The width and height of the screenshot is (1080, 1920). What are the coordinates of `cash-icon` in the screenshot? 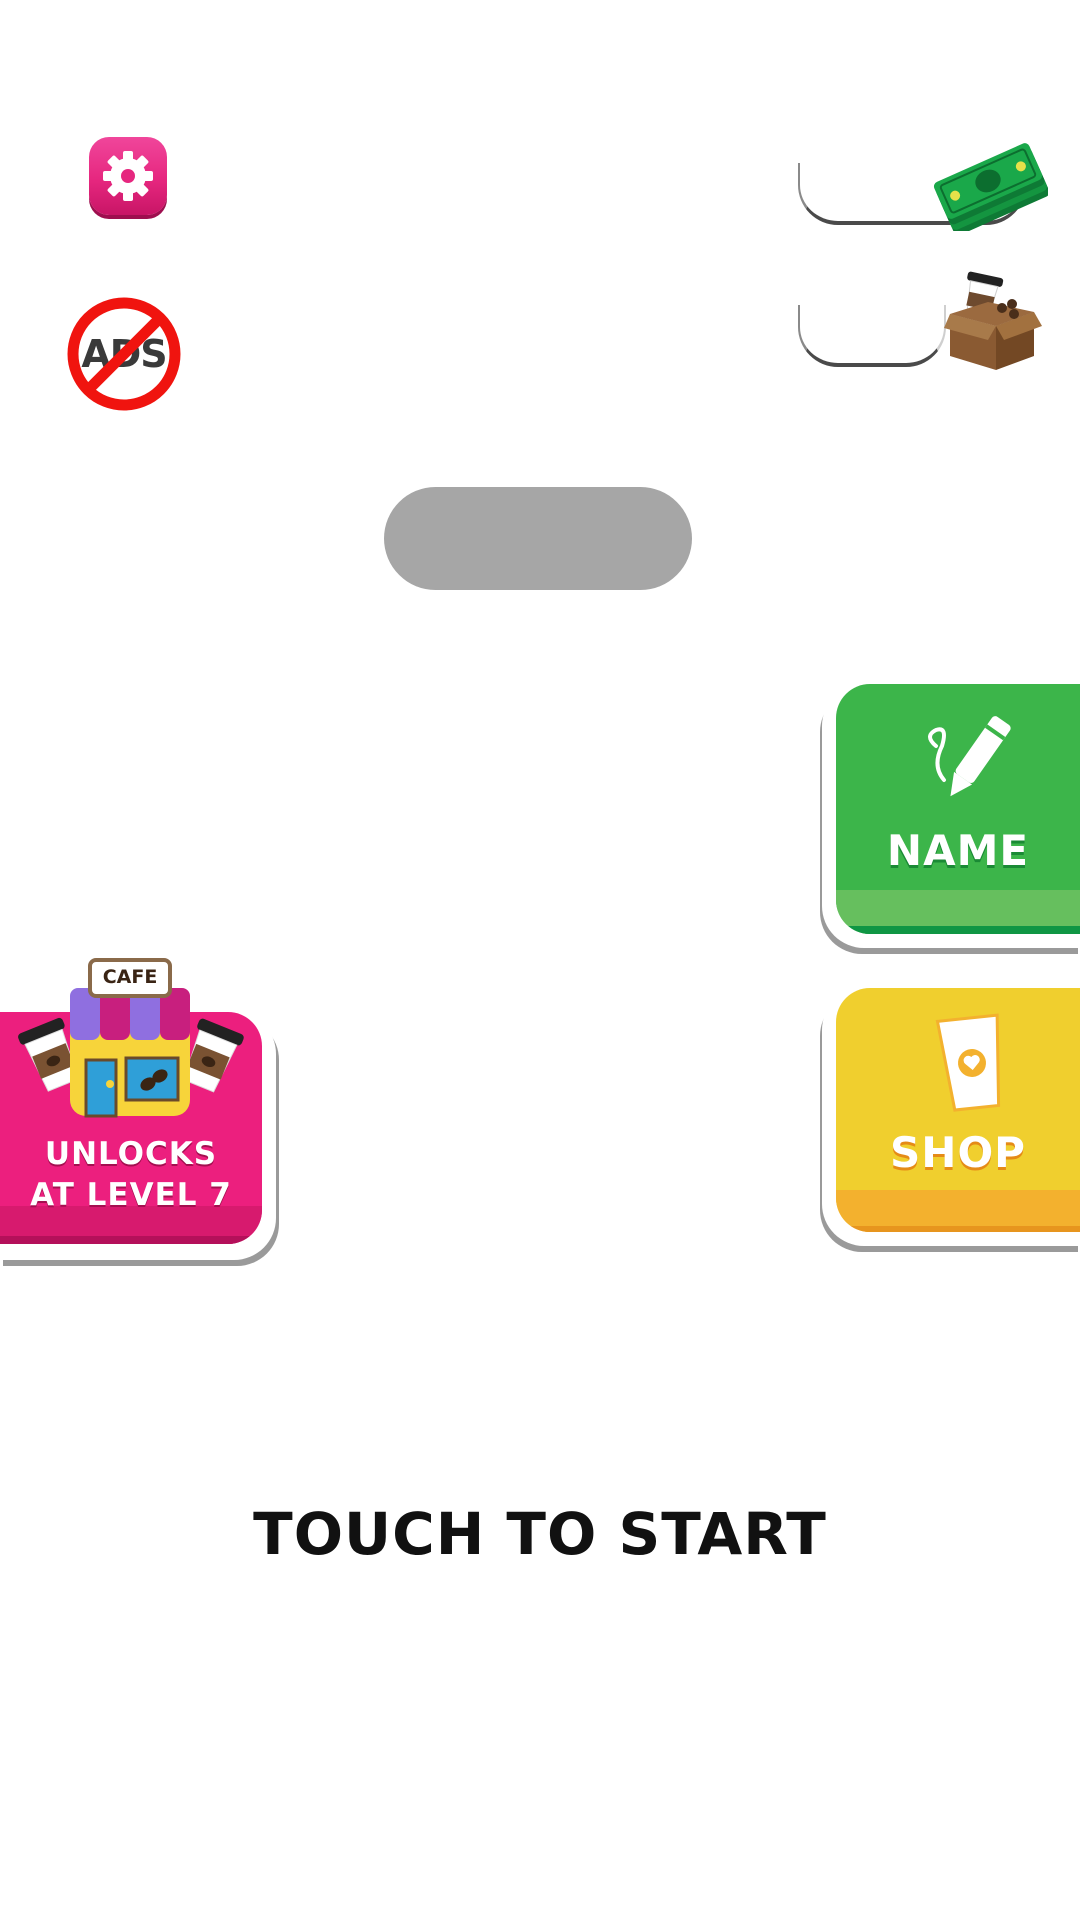 It's located at (990, 187).